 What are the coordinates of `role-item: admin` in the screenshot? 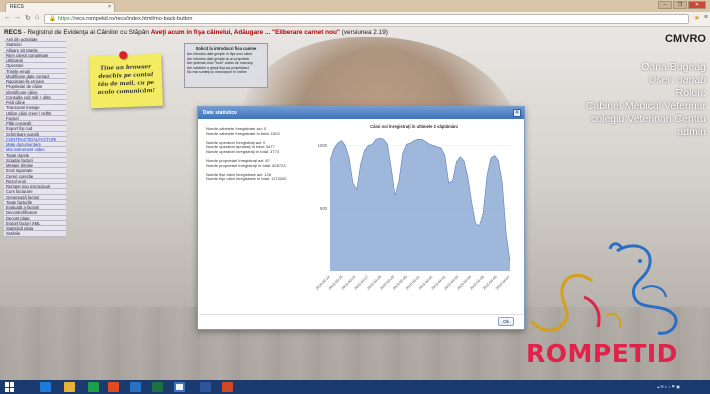 It's located at (691, 132).